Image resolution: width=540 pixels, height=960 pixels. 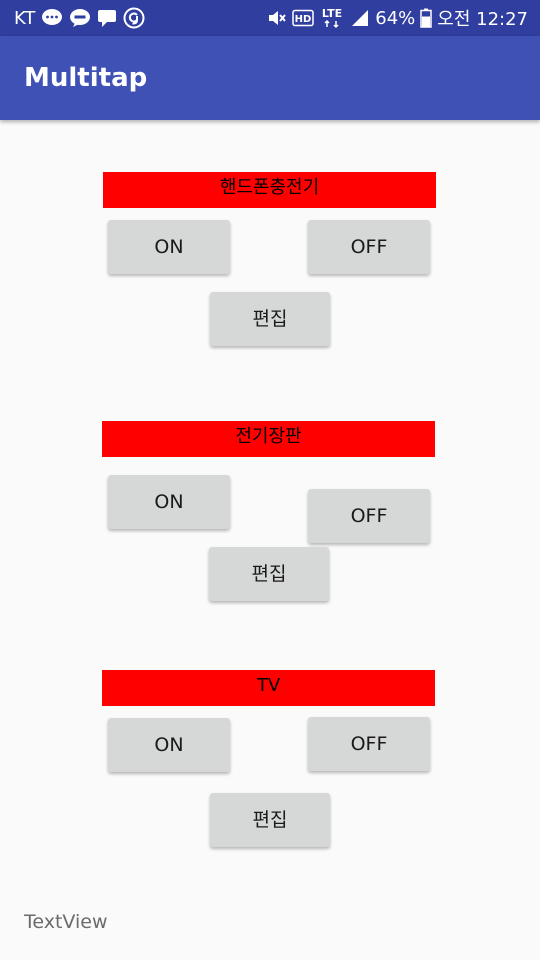 I want to click on app-bar: Multitap, so click(x=270, y=78).